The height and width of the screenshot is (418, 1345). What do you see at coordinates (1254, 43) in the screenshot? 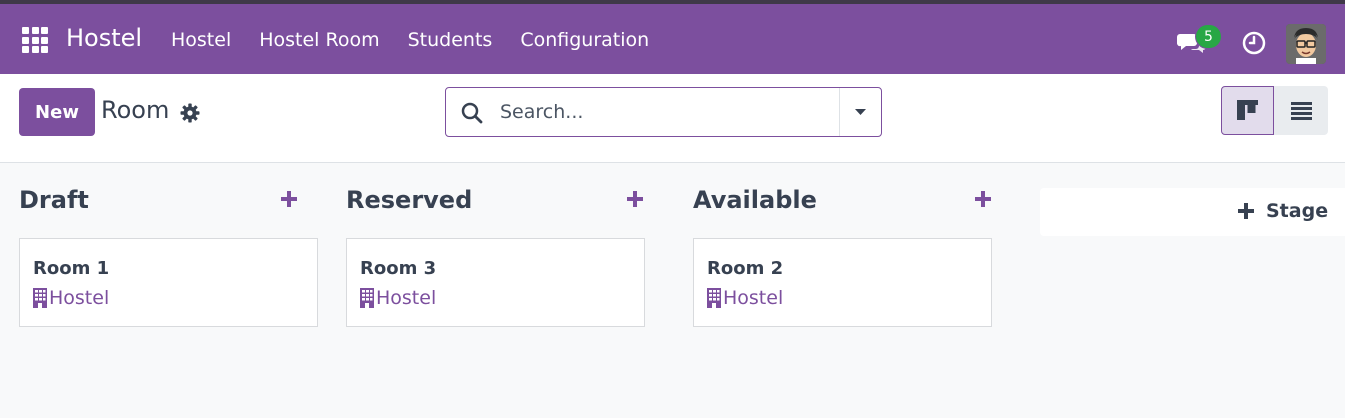
I see `clock-icon` at bounding box center [1254, 43].